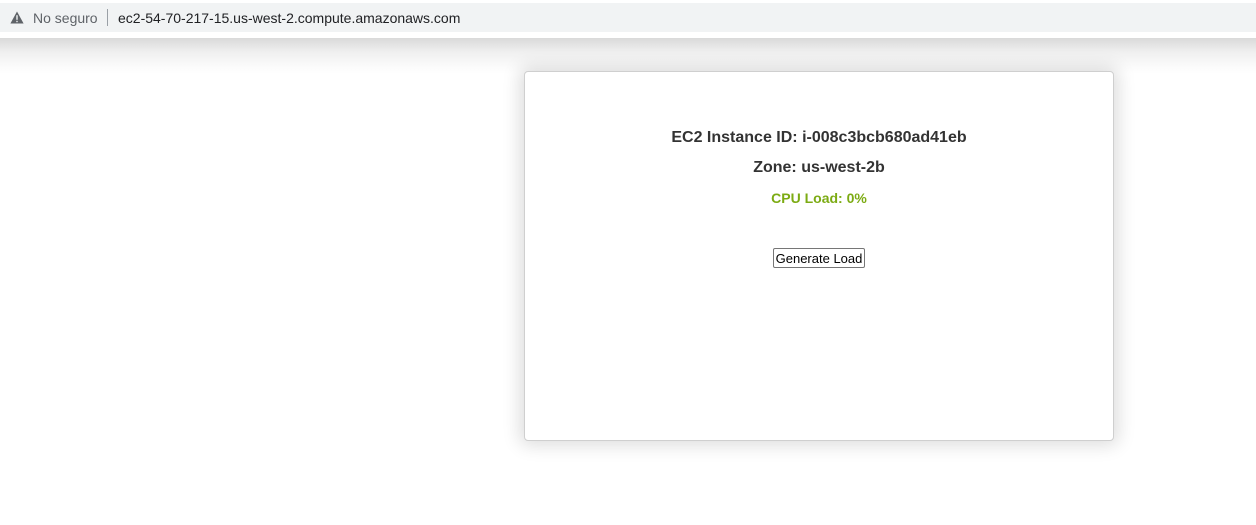  Describe the element at coordinates (843, 167) in the screenshot. I see `zone-value: us-west-2b` at that location.